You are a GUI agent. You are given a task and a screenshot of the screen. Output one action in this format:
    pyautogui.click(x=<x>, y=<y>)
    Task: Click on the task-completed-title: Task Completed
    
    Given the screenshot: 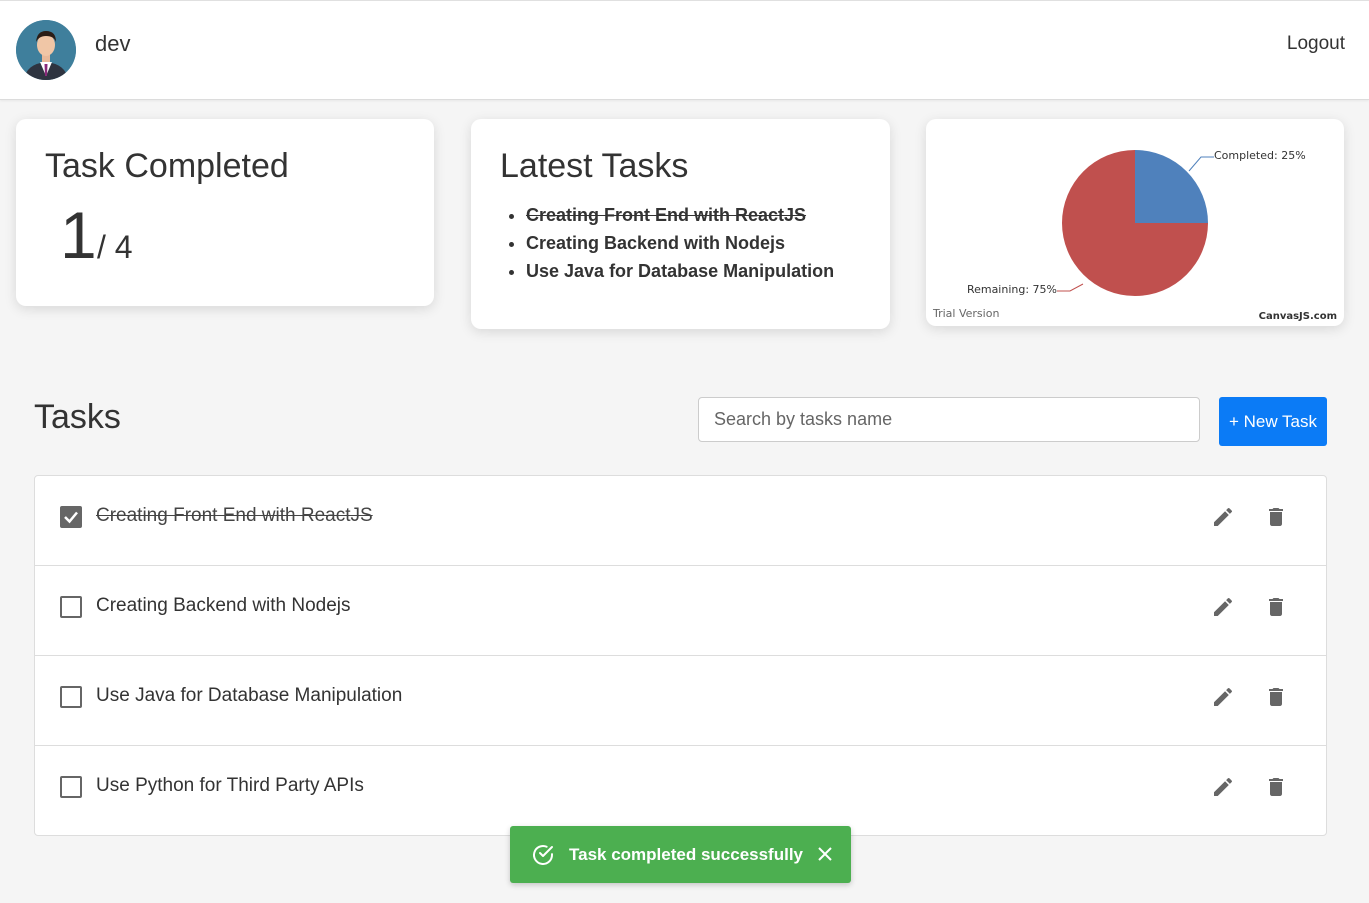 What is the action you would take?
    pyautogui.click(x=167, y=166)
    